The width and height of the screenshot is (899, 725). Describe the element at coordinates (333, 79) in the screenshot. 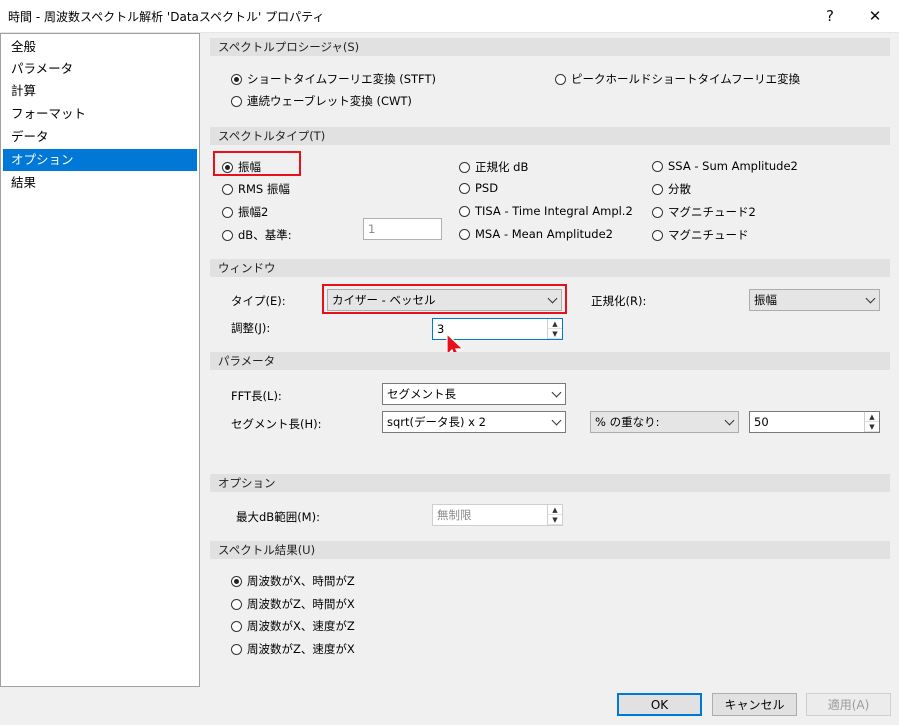

I see `radio-stft: ショートタイムフーリエ変換 (STFT)` at that location.